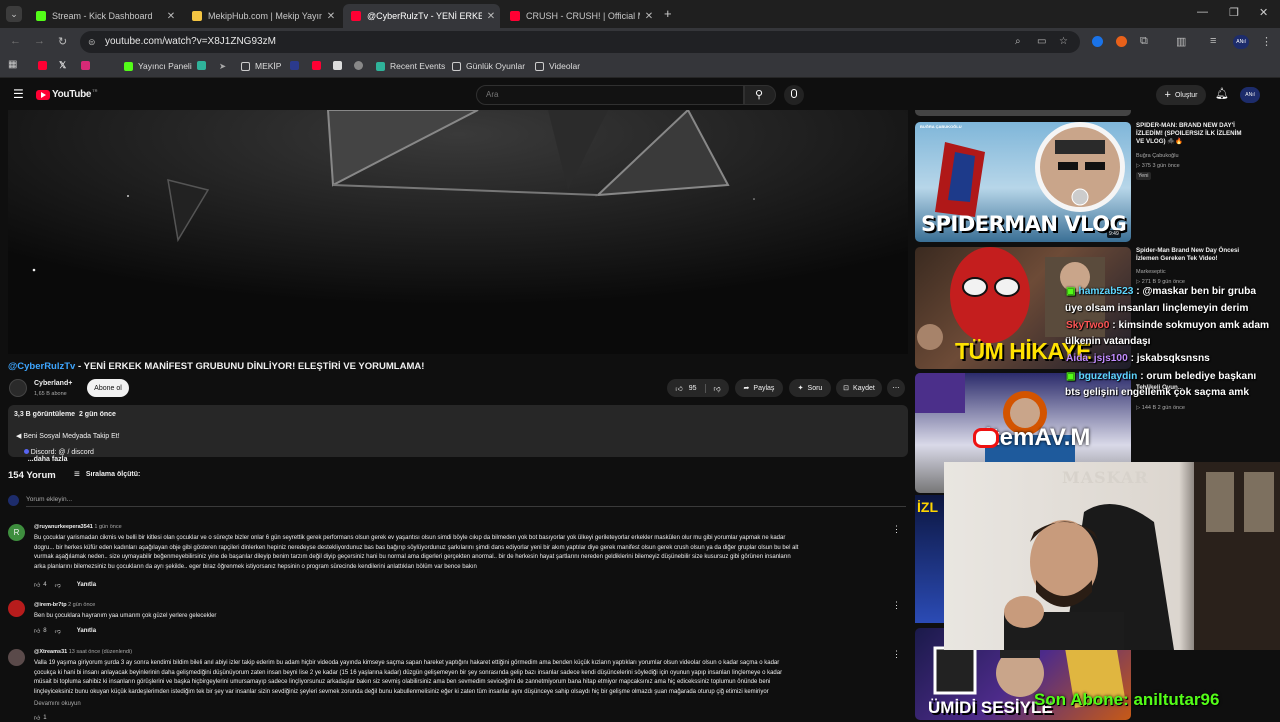 The width and height of the screenshot is (1280, 722). I want to click on window-close-icon: ✕, so click(1263, 12).